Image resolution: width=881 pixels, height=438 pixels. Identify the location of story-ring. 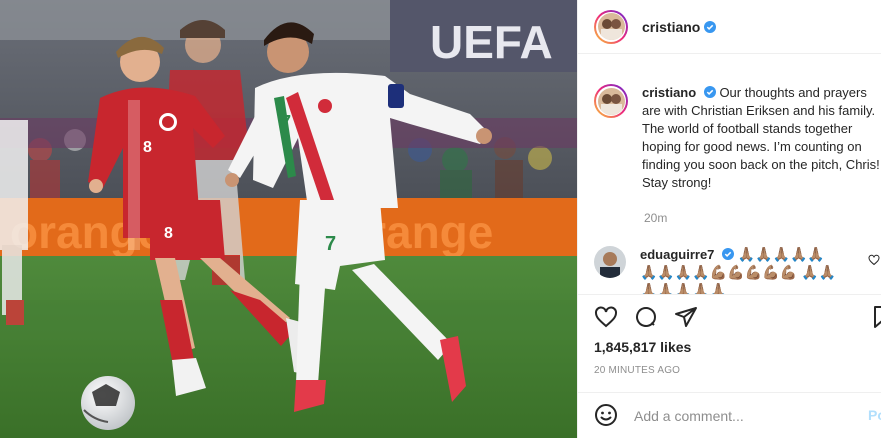
(611, 26).